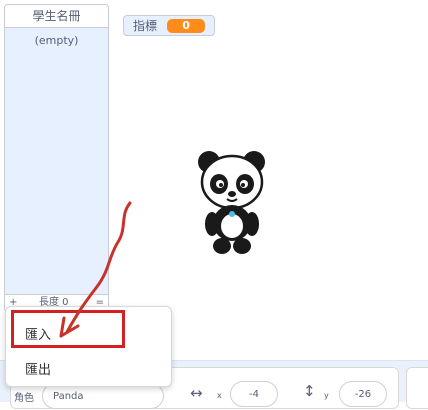 The image size is (428, 410). I want to click on export-label: 匯出, so click(38, 370).